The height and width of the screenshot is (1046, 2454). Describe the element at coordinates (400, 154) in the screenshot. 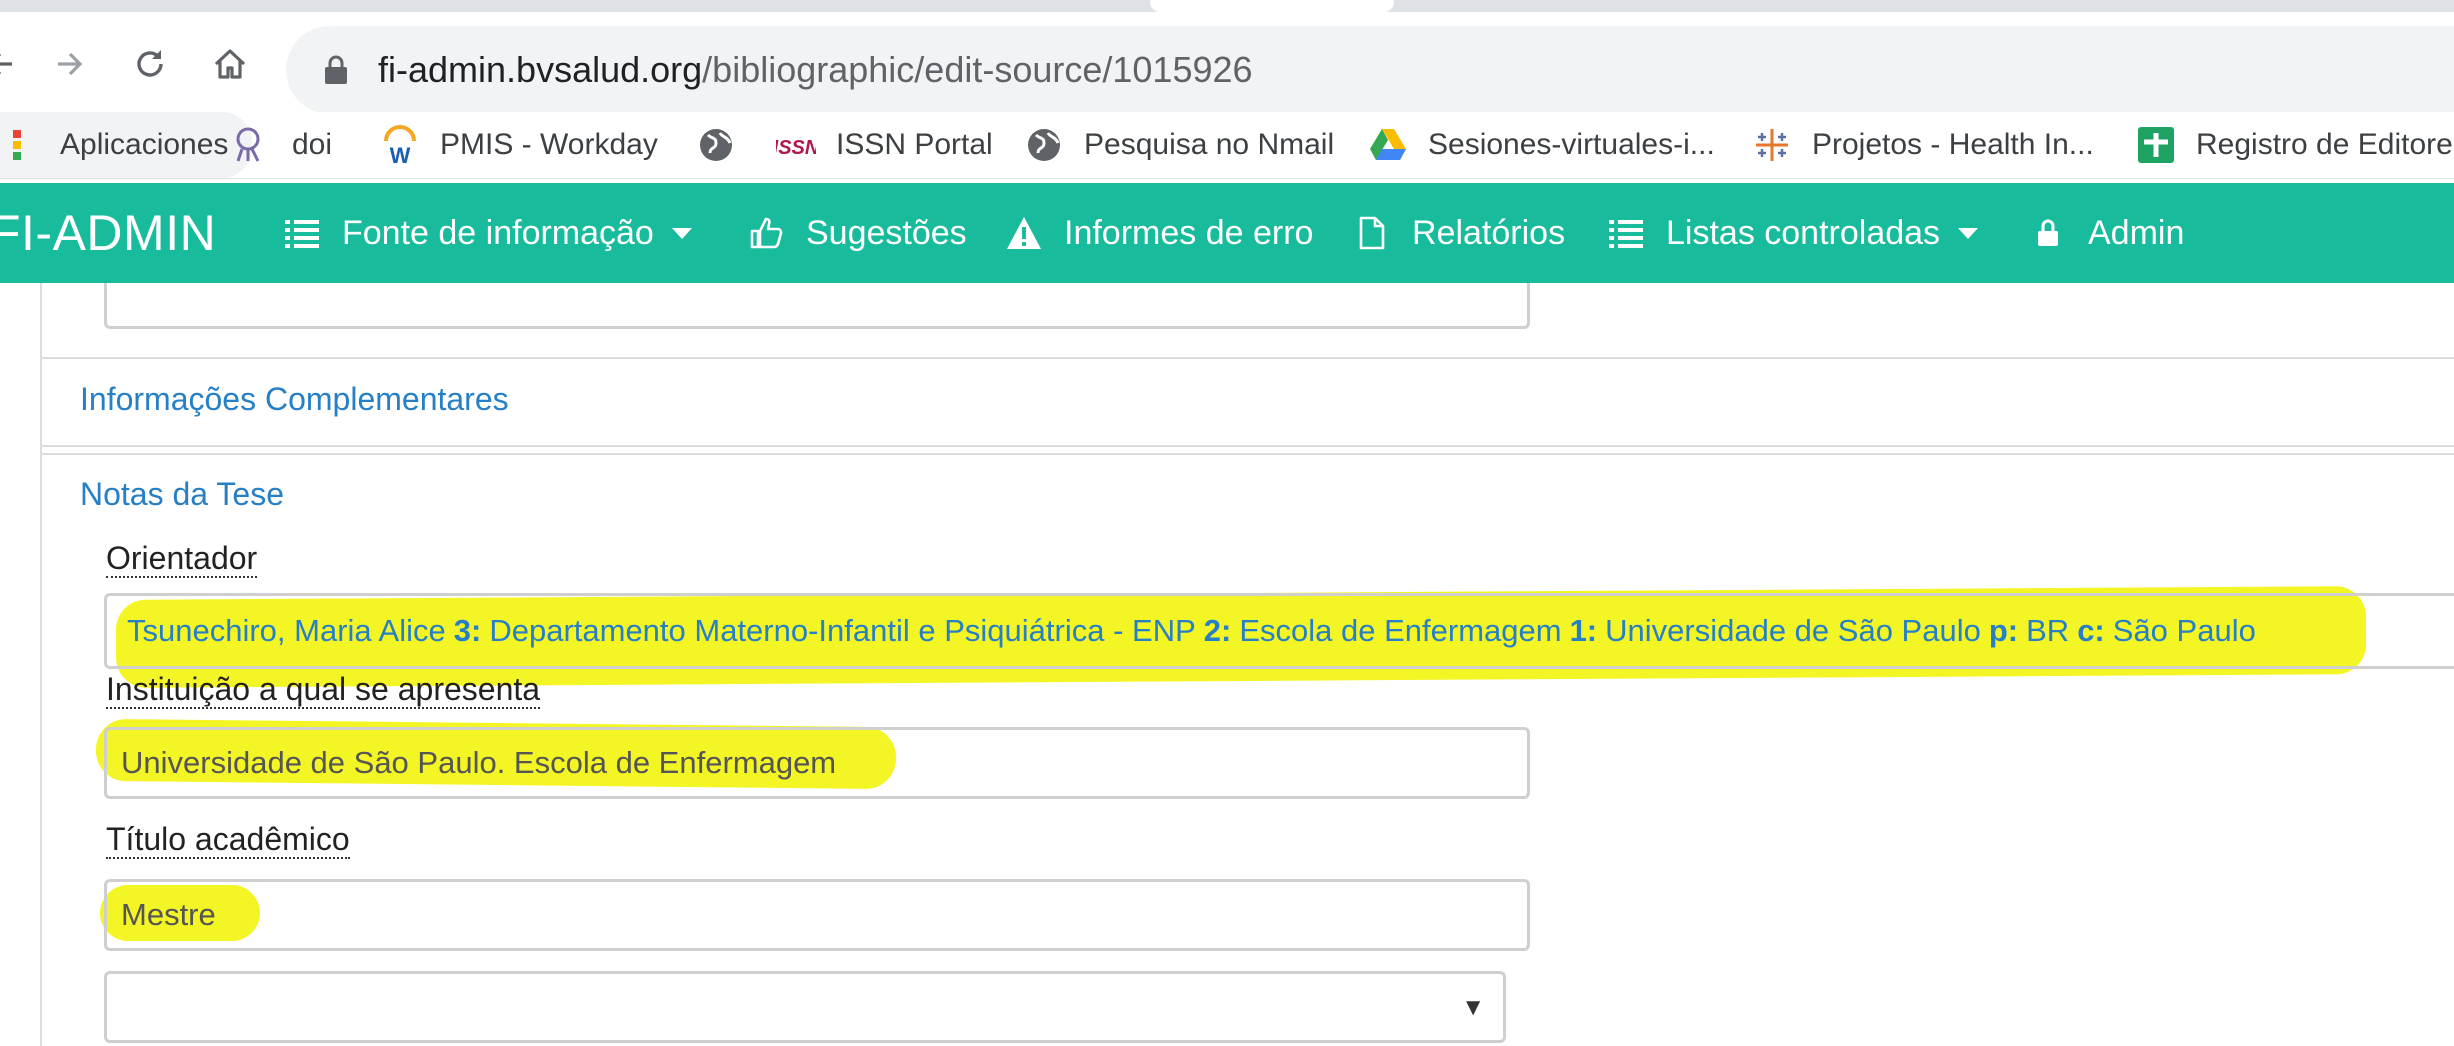

I see `svg-text: W` at that location.